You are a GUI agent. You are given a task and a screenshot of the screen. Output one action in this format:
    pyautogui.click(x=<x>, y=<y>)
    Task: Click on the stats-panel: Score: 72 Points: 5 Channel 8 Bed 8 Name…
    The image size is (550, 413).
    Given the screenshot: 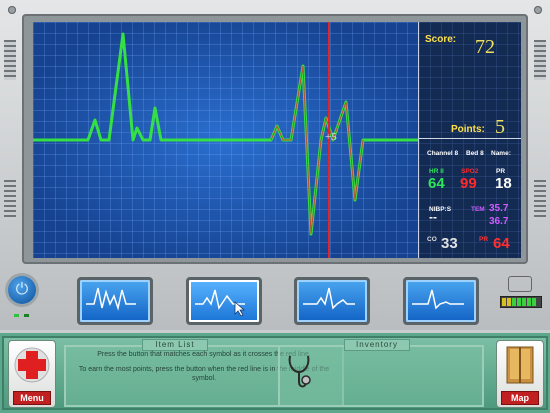 What is the action you would take?
    pyautogui.click(x=469, y=140)
    